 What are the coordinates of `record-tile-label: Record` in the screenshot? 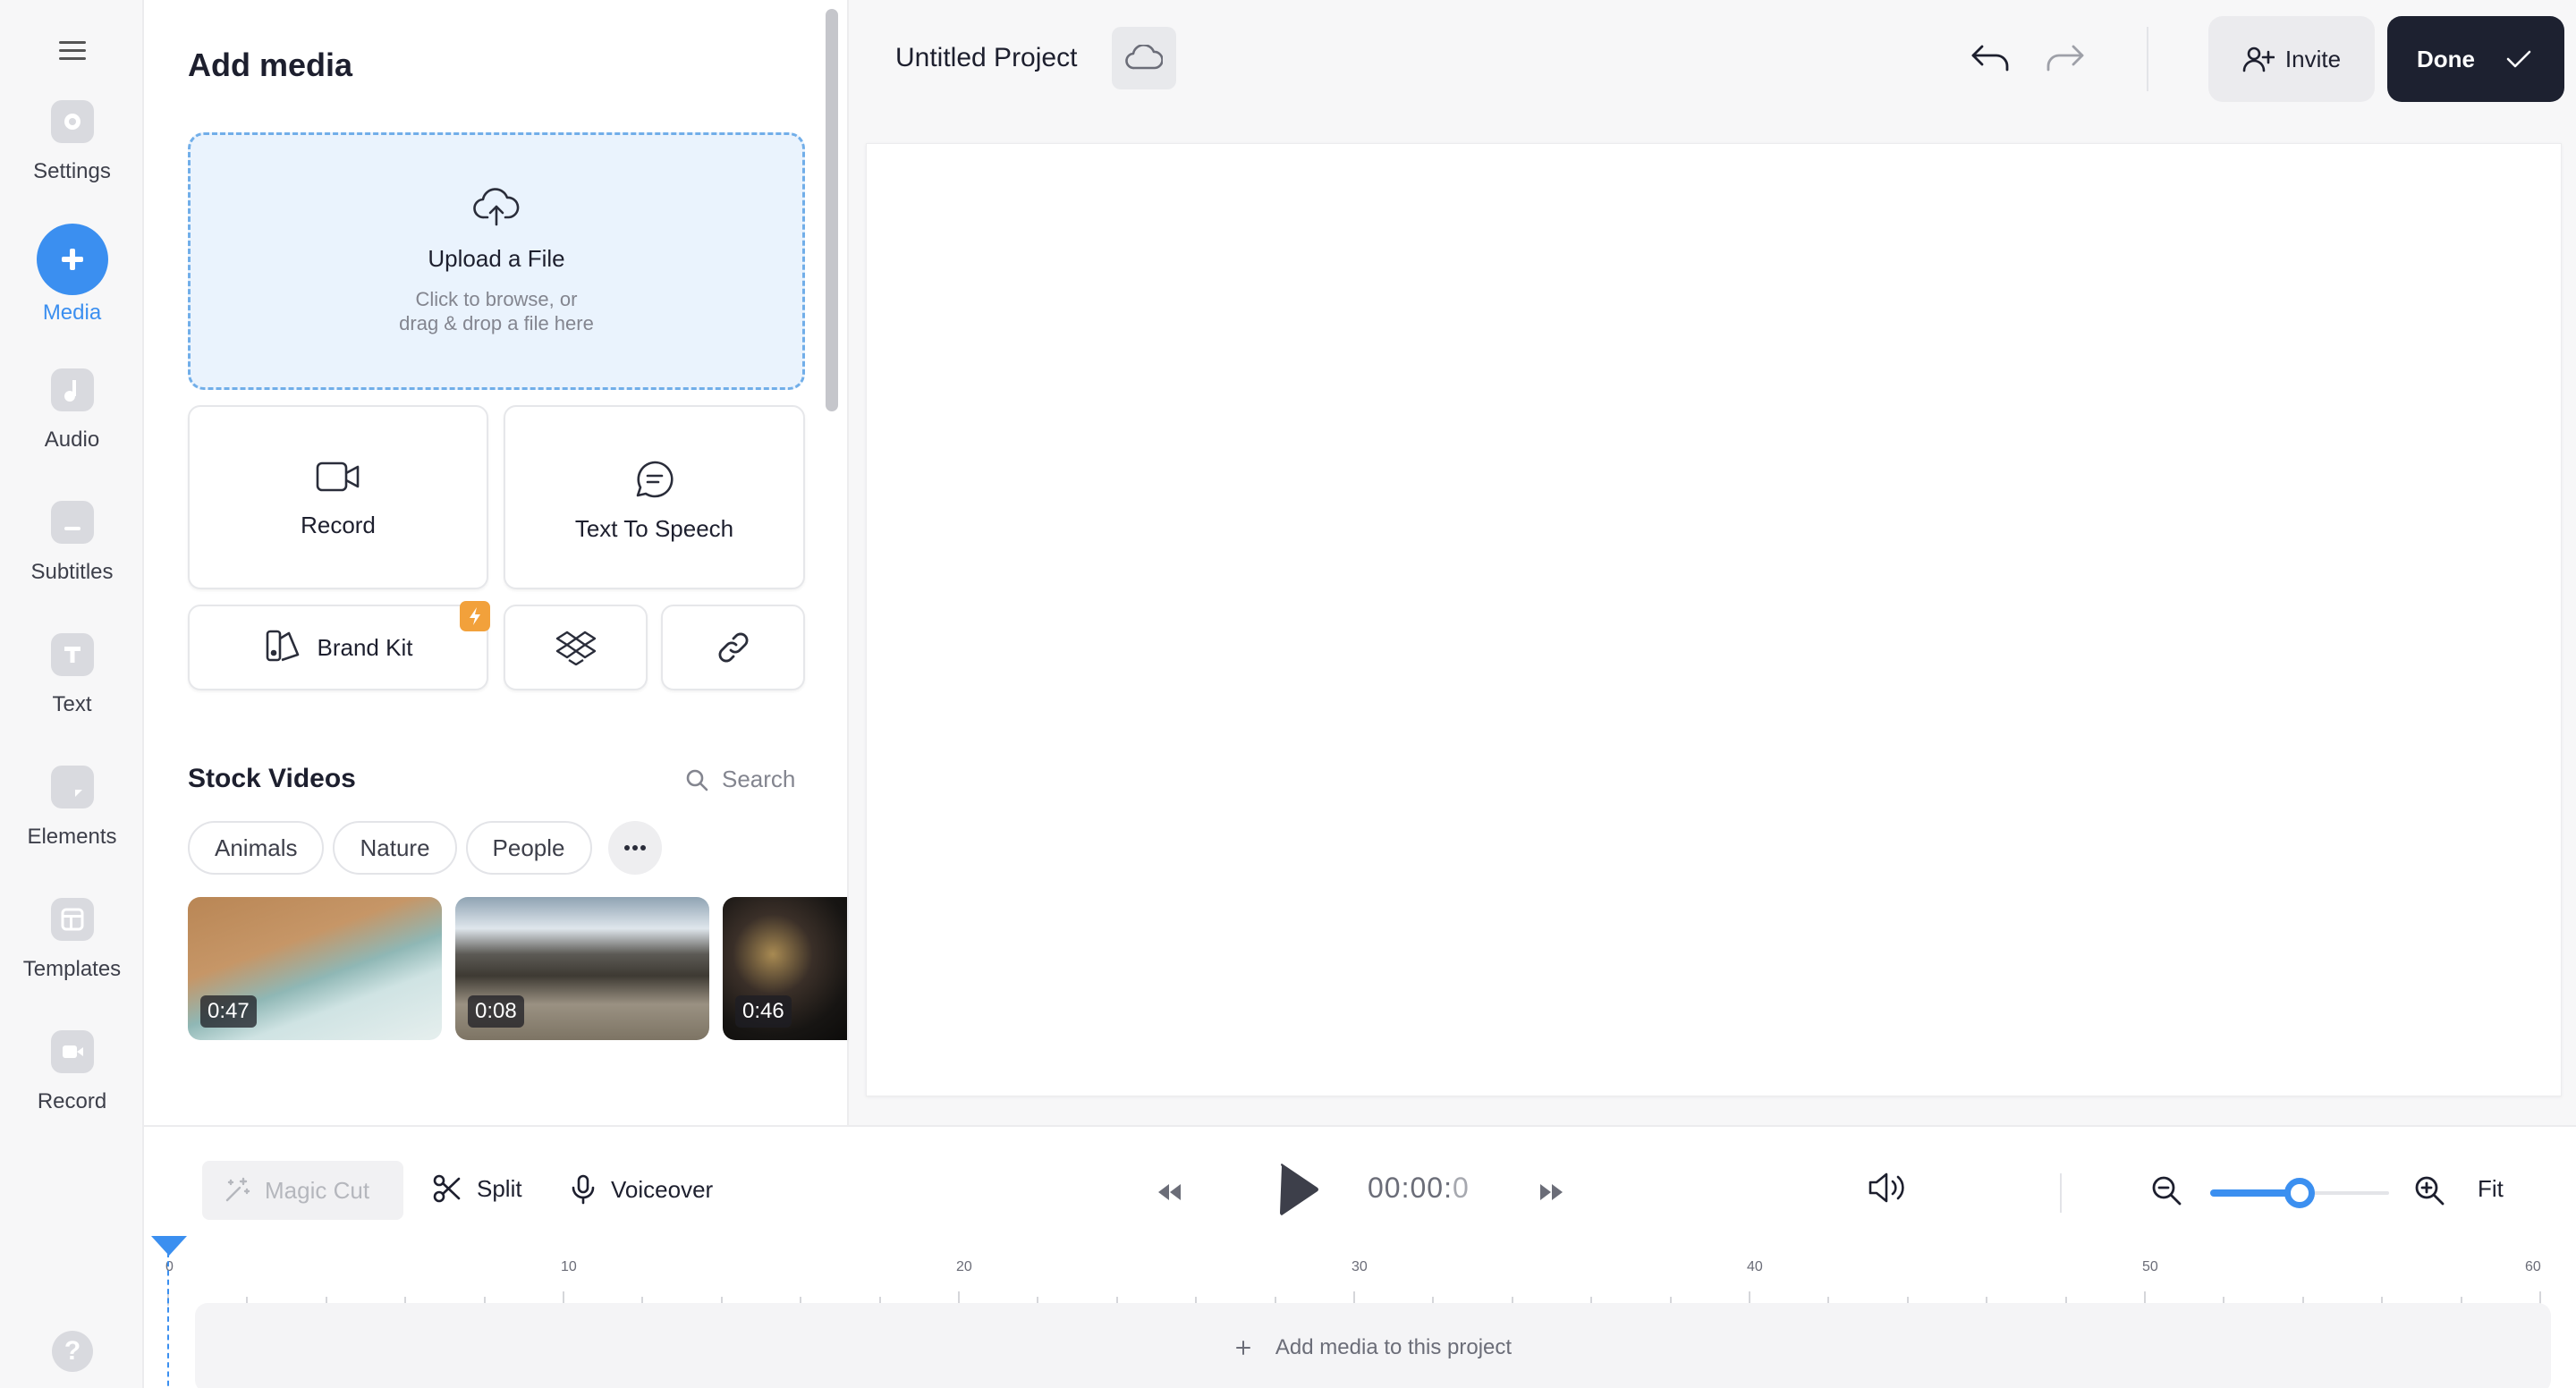 It's located at (338, 525).